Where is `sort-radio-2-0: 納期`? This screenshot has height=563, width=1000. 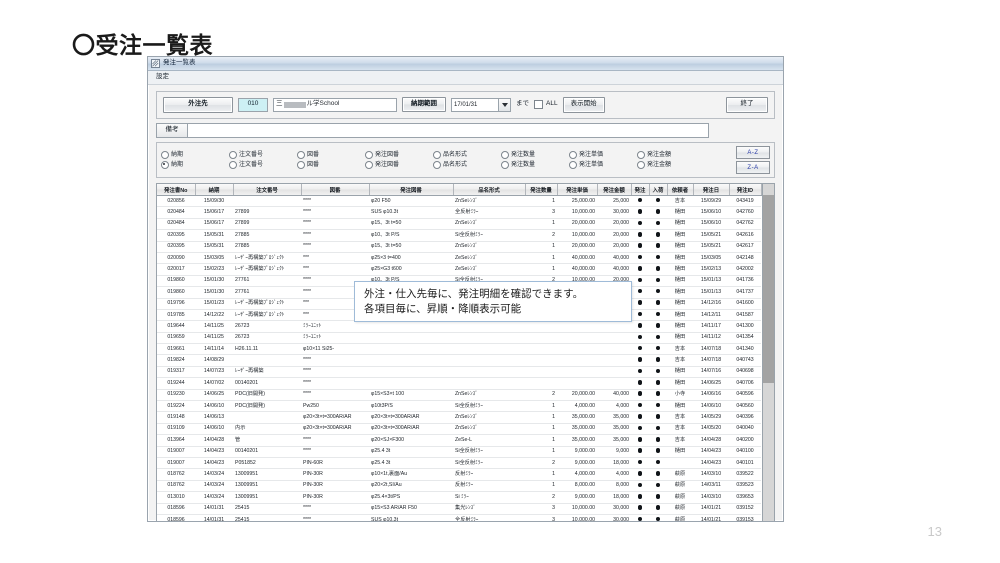 sort-radio-2-0: 納期 is located at coordinates (195, 165).